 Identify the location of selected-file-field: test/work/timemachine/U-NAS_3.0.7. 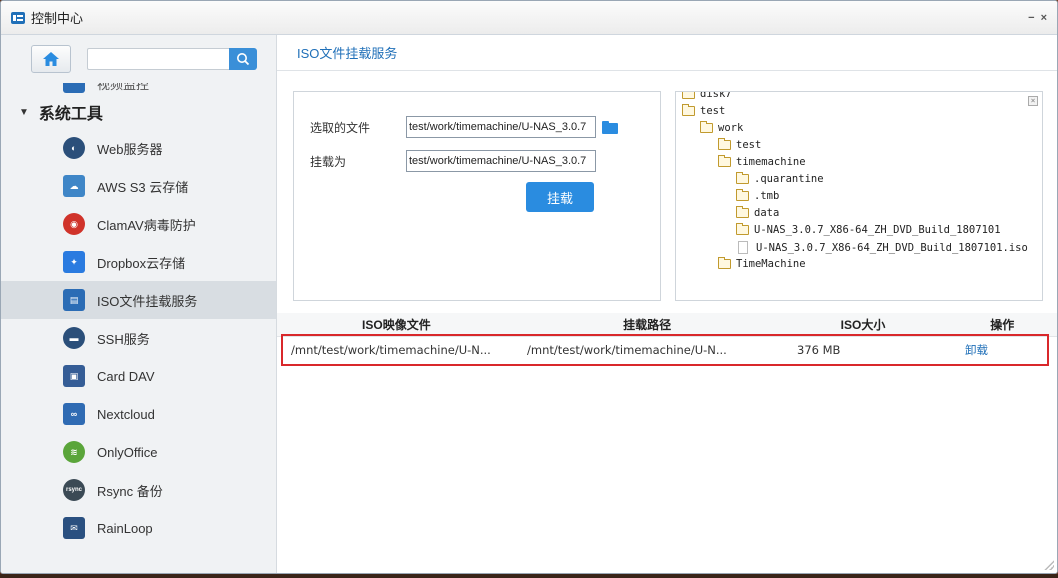
(501, 127).